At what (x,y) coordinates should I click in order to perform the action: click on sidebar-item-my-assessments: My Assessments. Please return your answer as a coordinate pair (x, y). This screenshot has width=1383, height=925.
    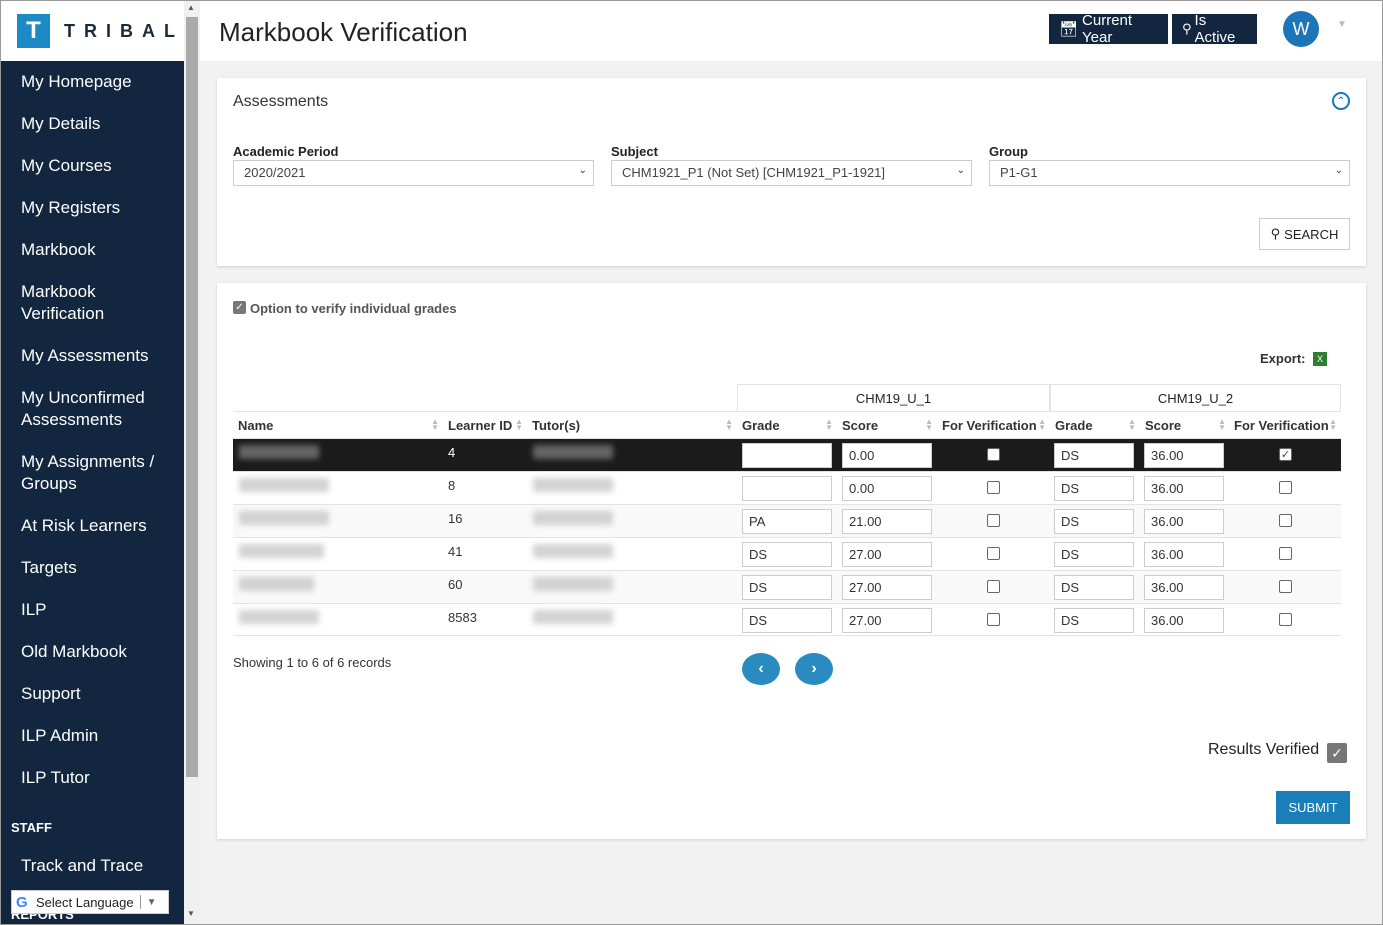
    Looking at the image, I should click on (101, 356).